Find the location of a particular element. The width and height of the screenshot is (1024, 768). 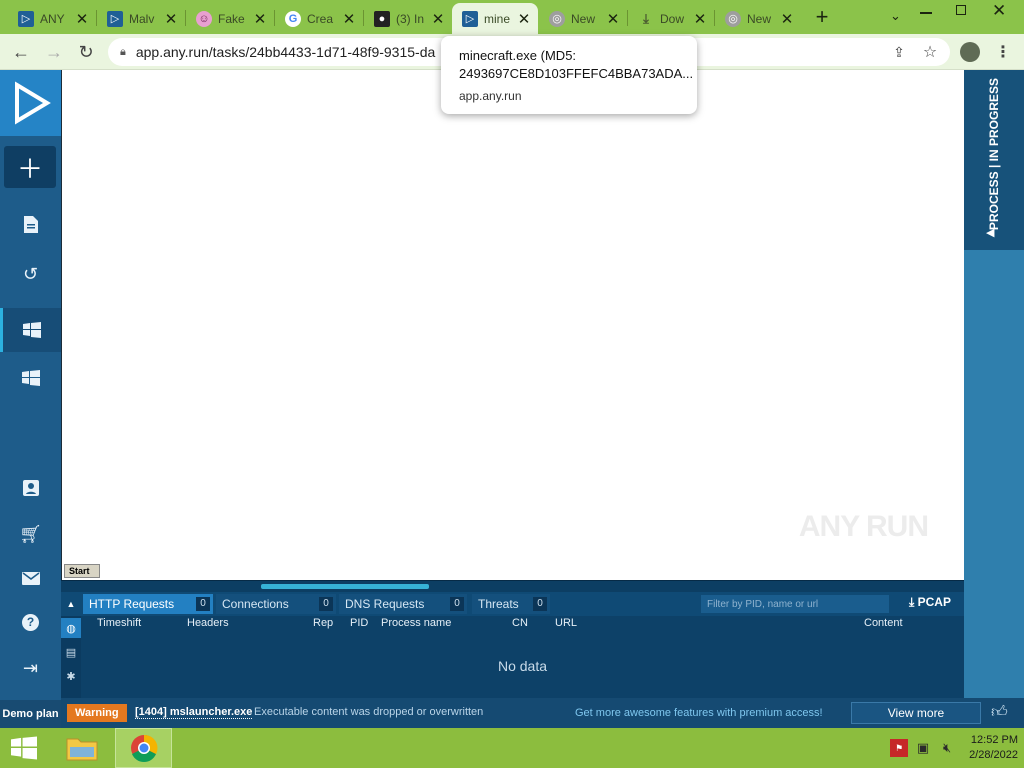

restore-icon is located at coordinates (961, 10).